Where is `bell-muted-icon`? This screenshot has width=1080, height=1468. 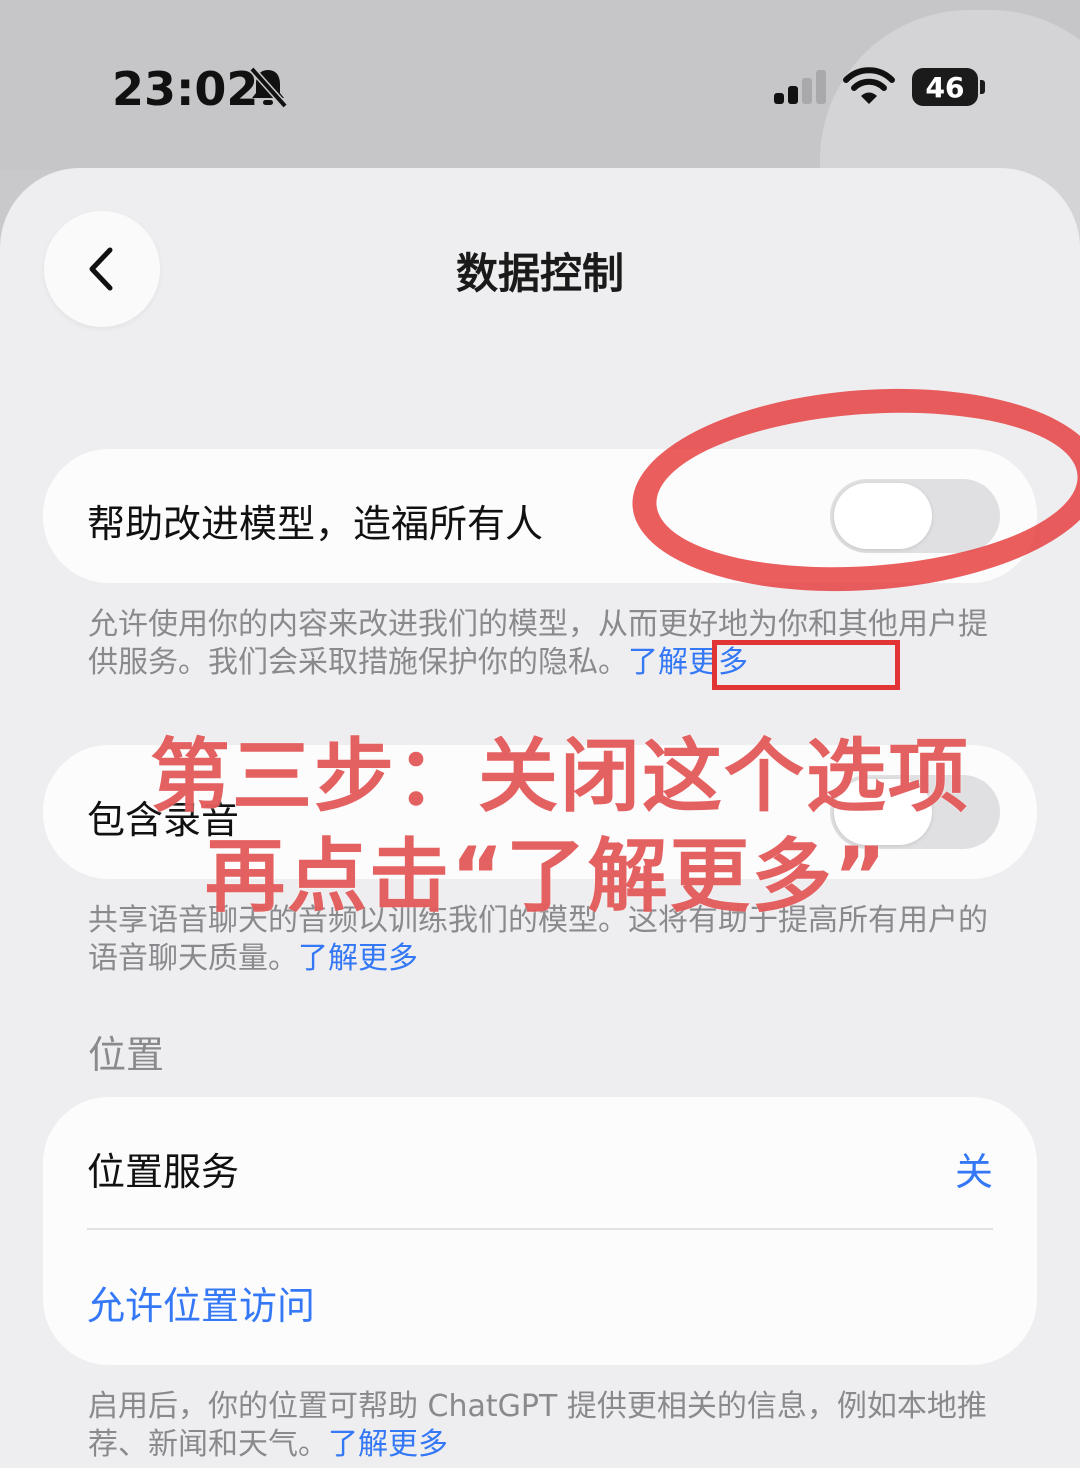
bell-muted-icon is located at coordinates (268, 87).